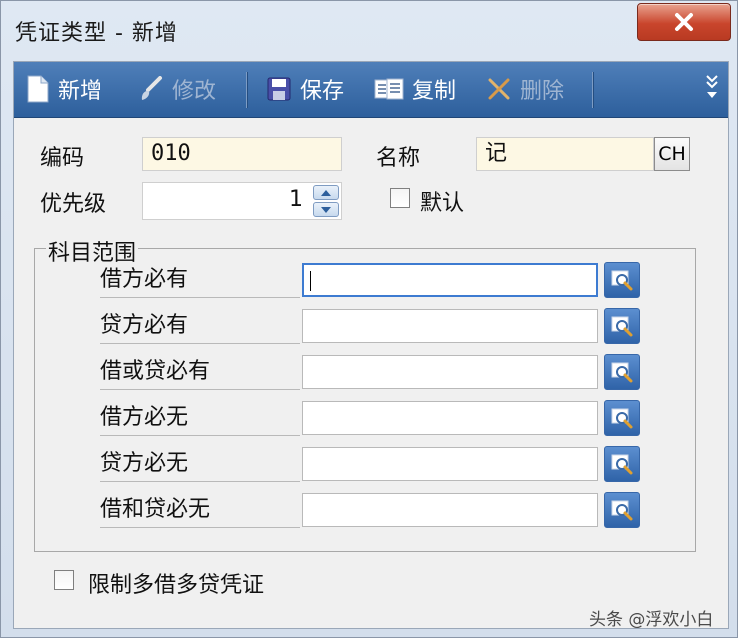  I want to click on debit-or-credit-required-label: 借或贷必有, so click(200, 373).